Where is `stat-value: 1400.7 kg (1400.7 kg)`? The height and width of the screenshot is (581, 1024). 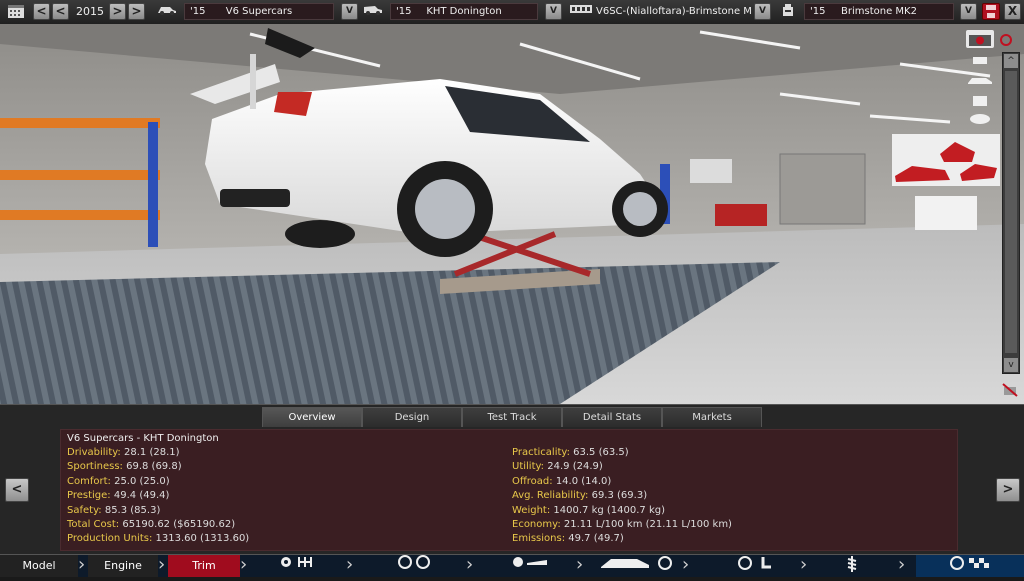
stat-value: 1400.7 kg (1400.7 kg) is located at coordinates (609, 510).